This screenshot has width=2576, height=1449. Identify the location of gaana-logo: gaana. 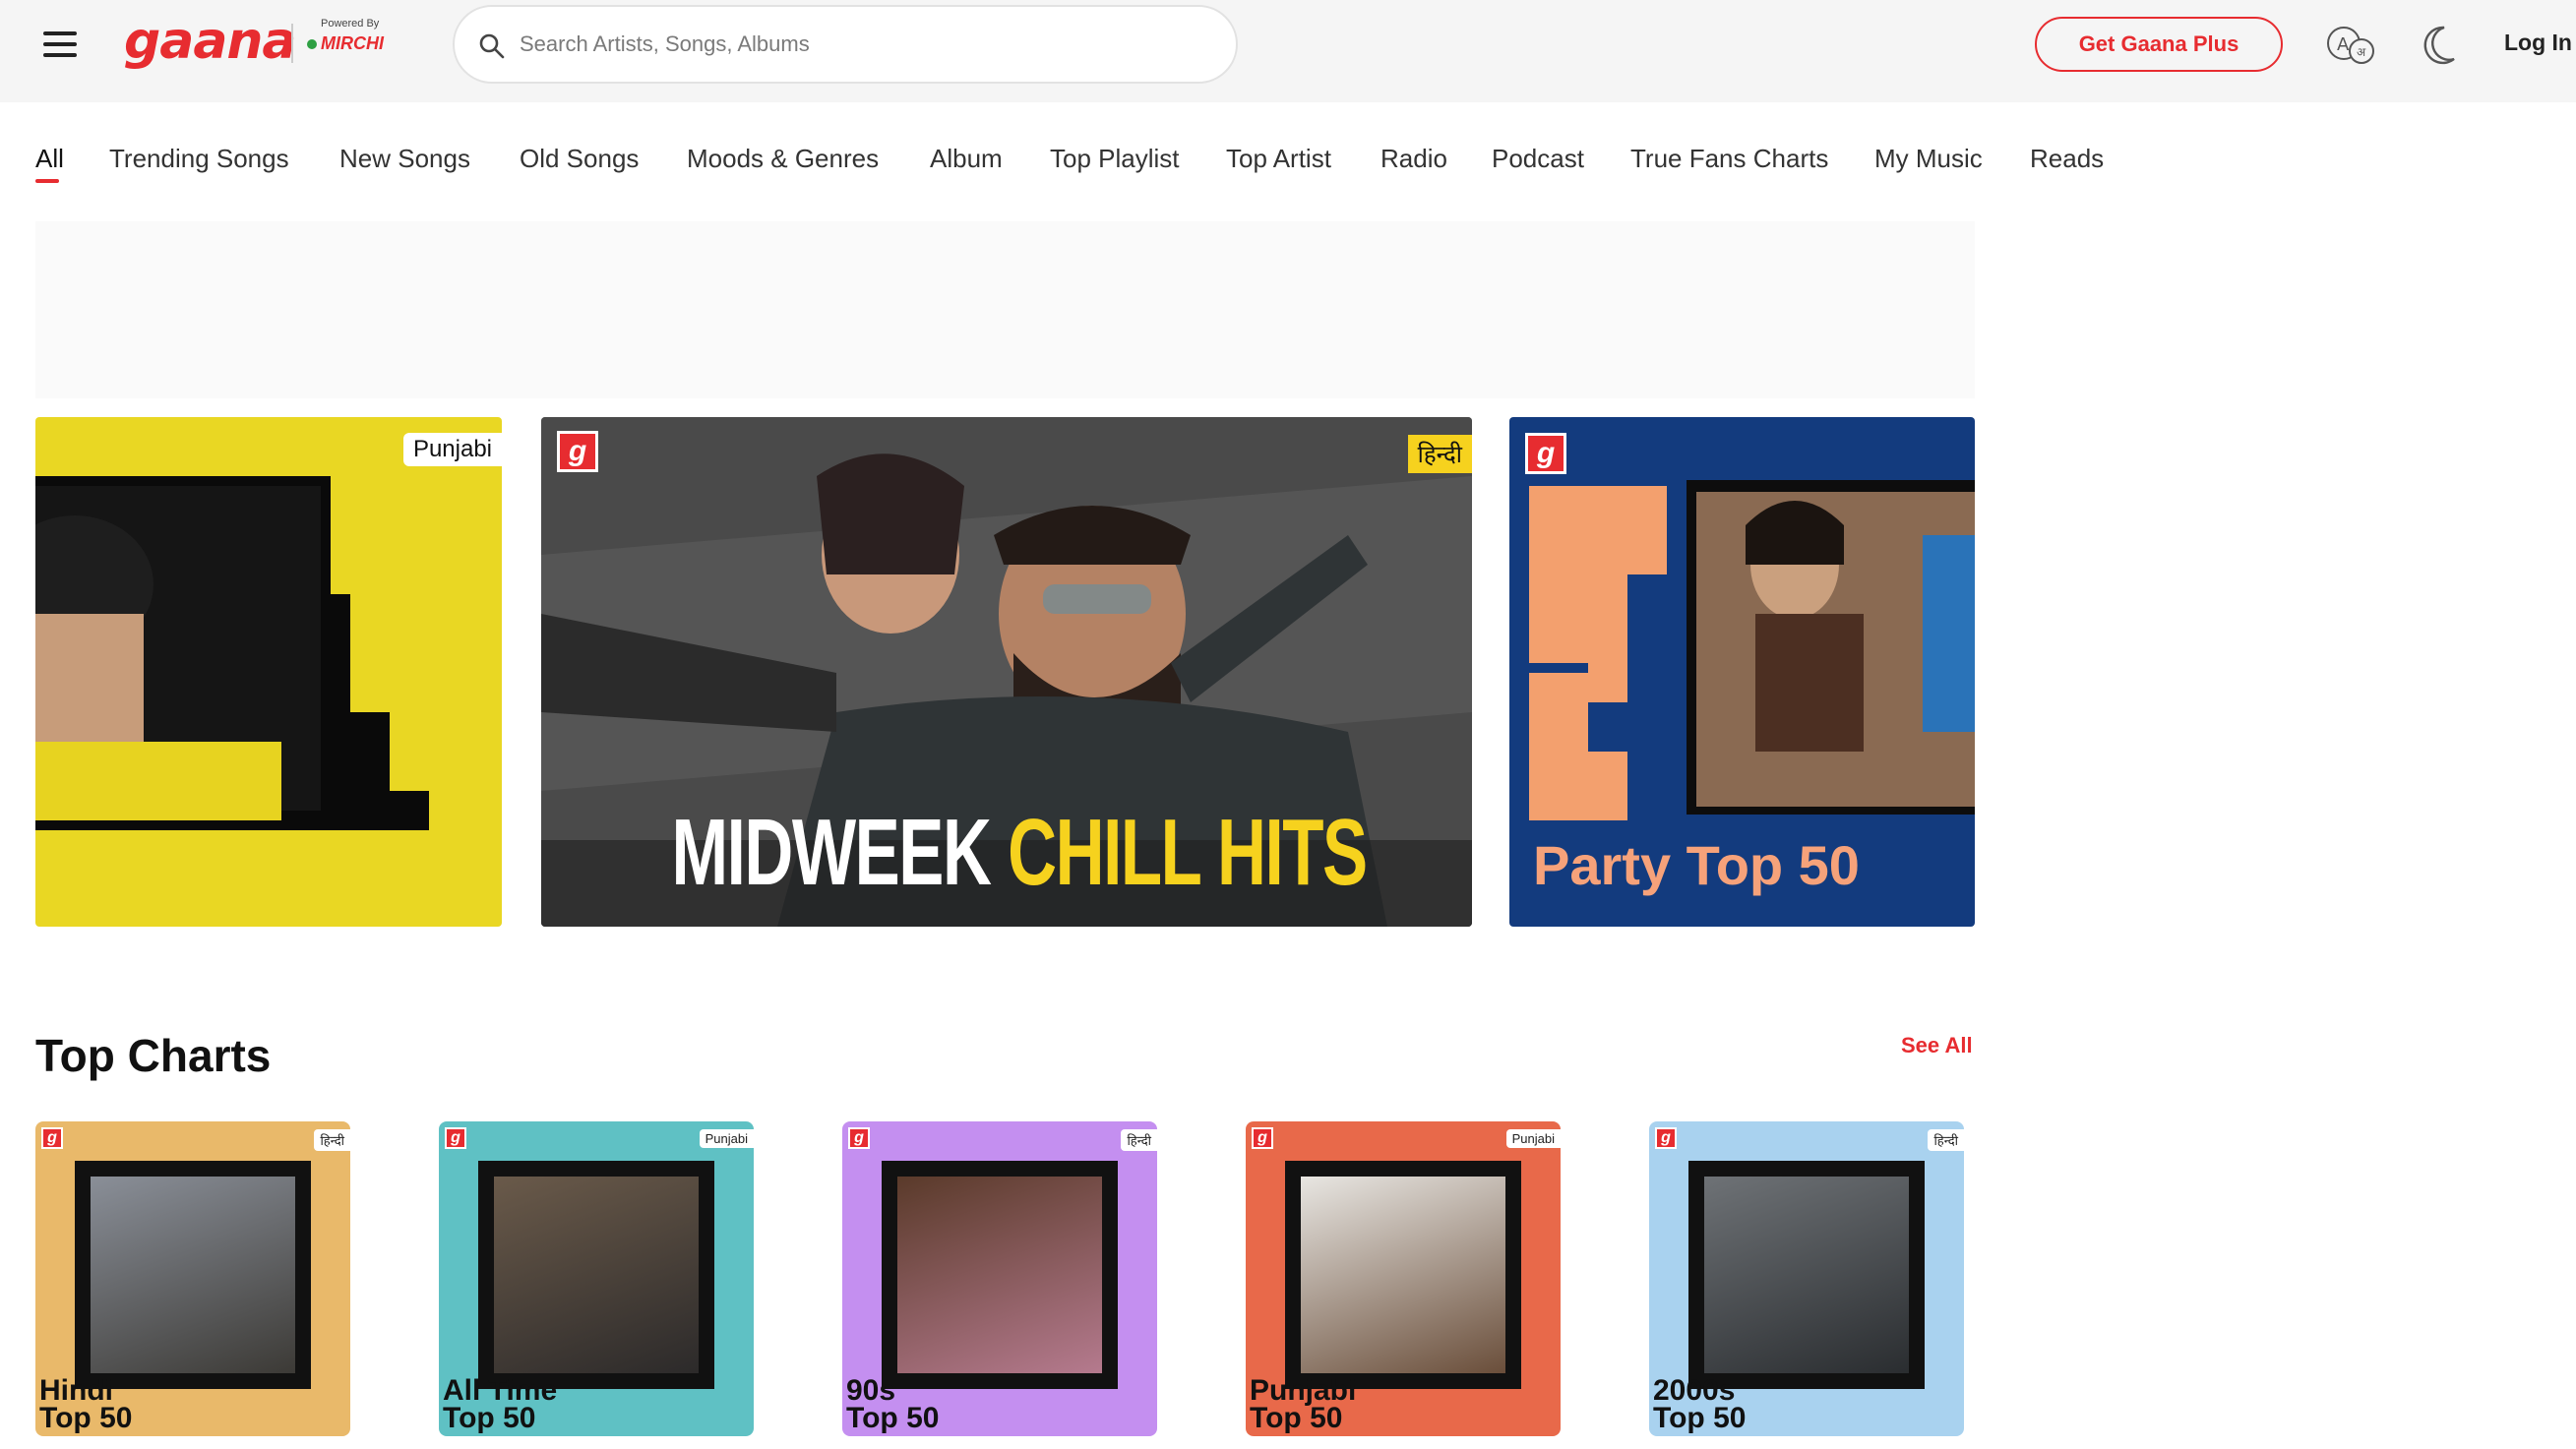
(210, 44).